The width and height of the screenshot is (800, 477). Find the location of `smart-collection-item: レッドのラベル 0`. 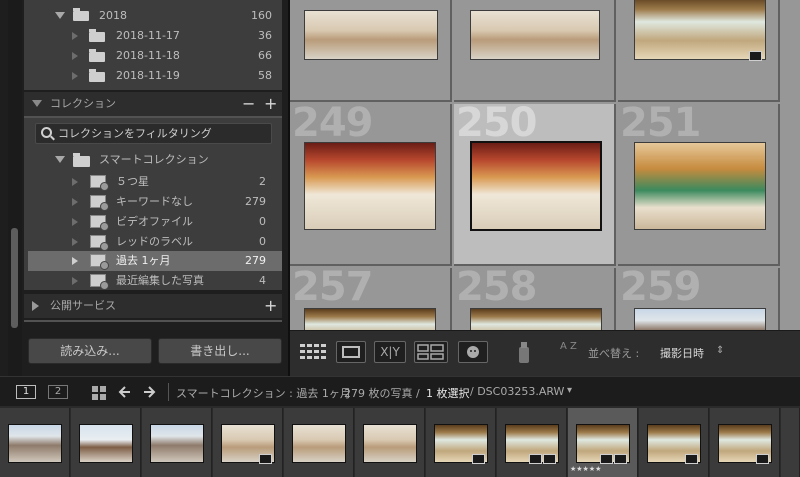

smart-collection-item: レッドのラベル 0 is located at coordinates (177, 242).